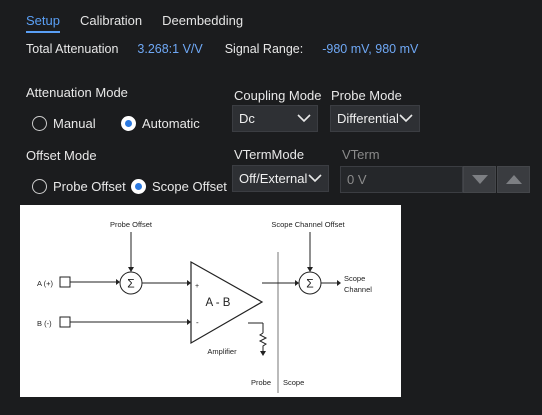 This screenshot has width=542, height=415. I want to click on probe-region-label: Probe, so click(261, 382).